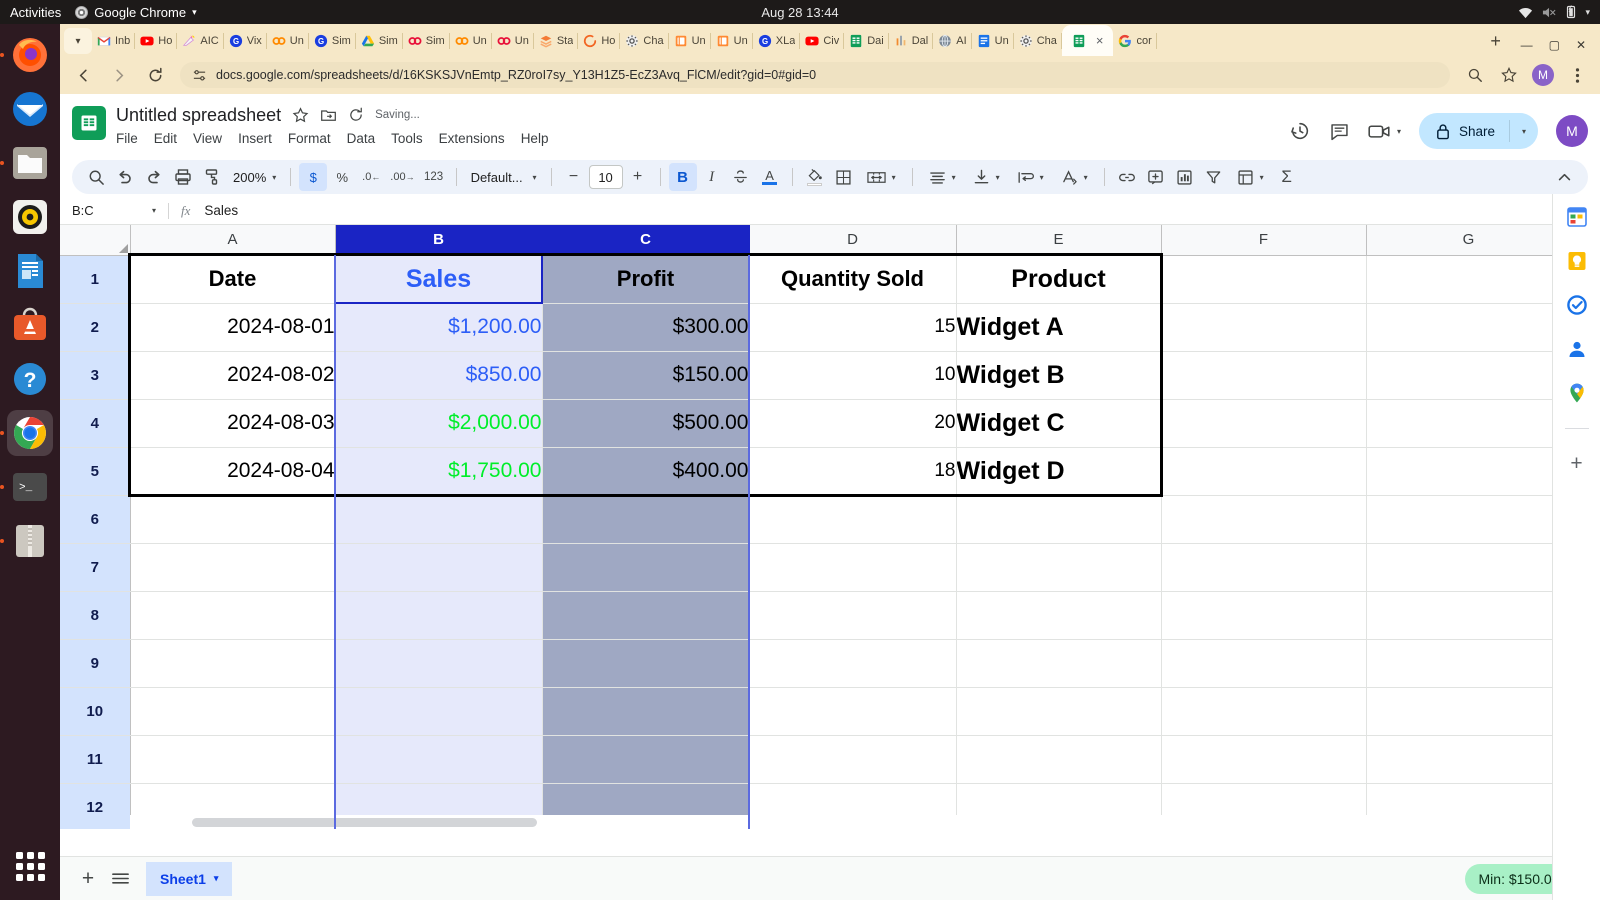 This screenshot has width=1600, height=900. Describe the element at coordinates (1059, 711) in the screenshot. I see `cell-E10` at that location.